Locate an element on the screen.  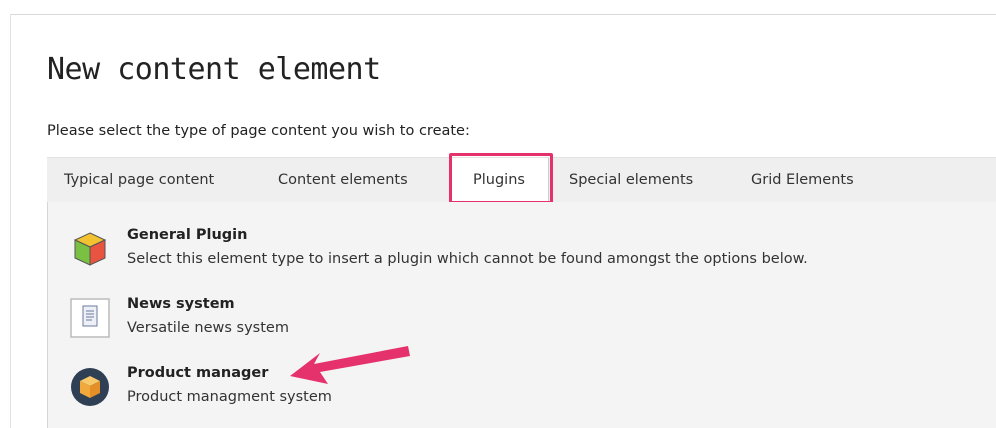
left-divider is located at coordinates (10, 221).